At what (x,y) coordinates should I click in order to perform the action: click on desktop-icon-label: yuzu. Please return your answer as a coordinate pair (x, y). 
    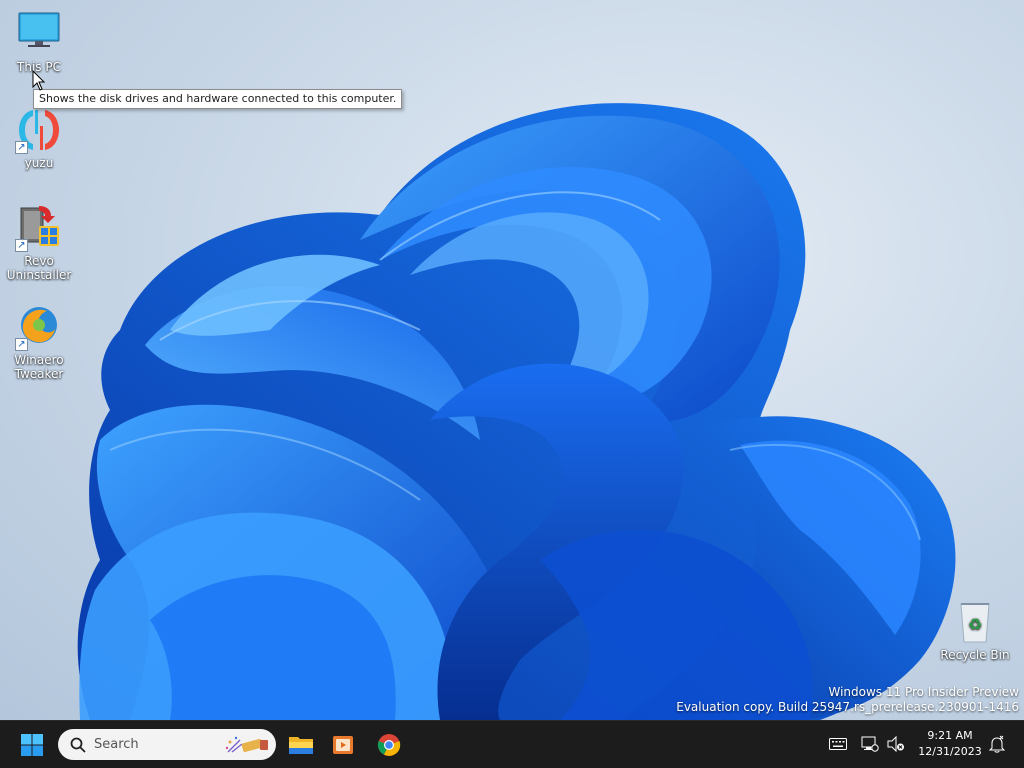
    Looking at the image, I should click on (39, 163).